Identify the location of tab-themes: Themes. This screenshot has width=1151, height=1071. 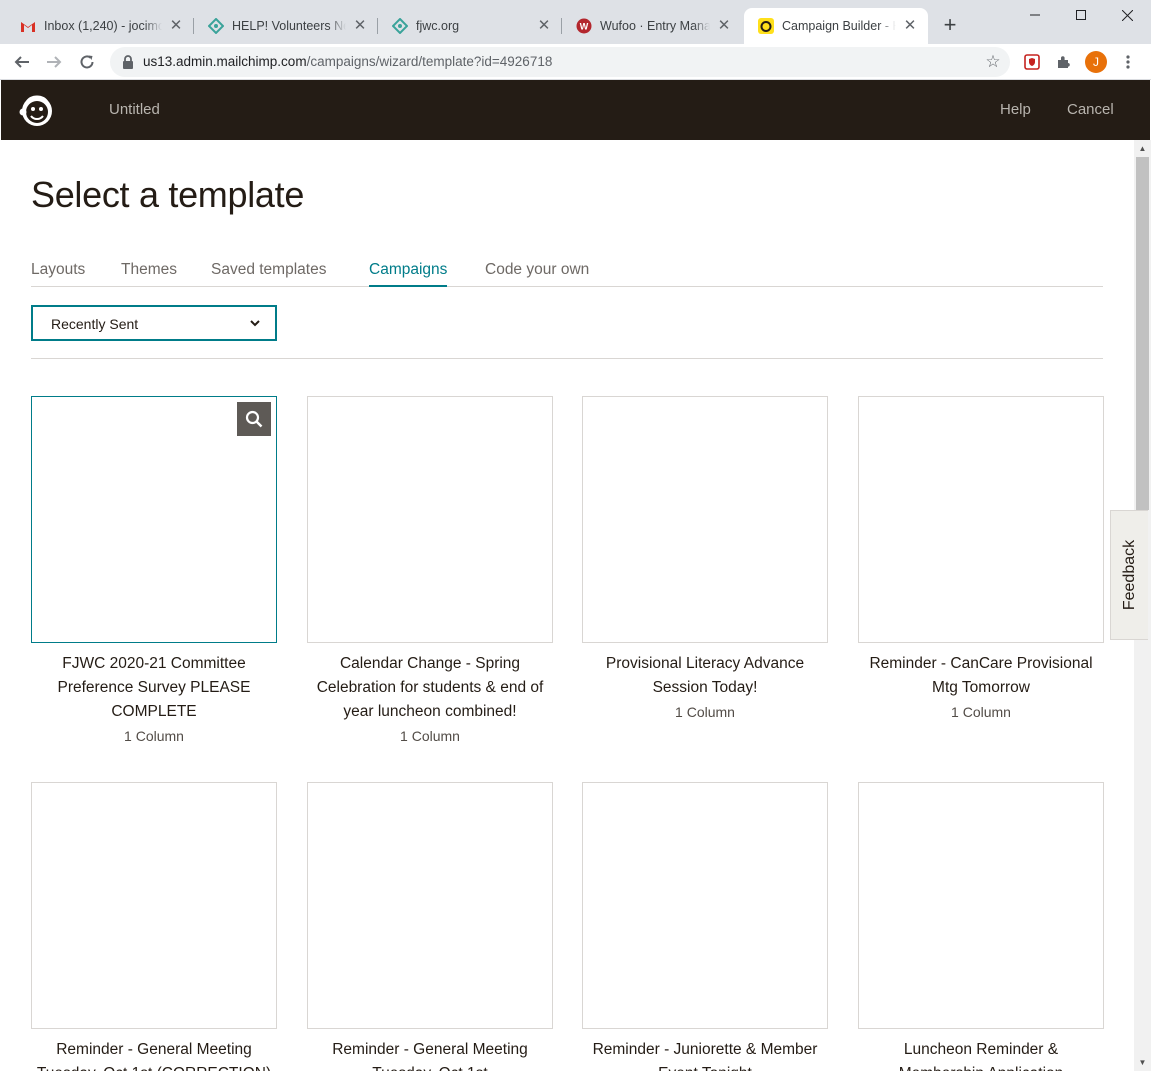
(149, 274).